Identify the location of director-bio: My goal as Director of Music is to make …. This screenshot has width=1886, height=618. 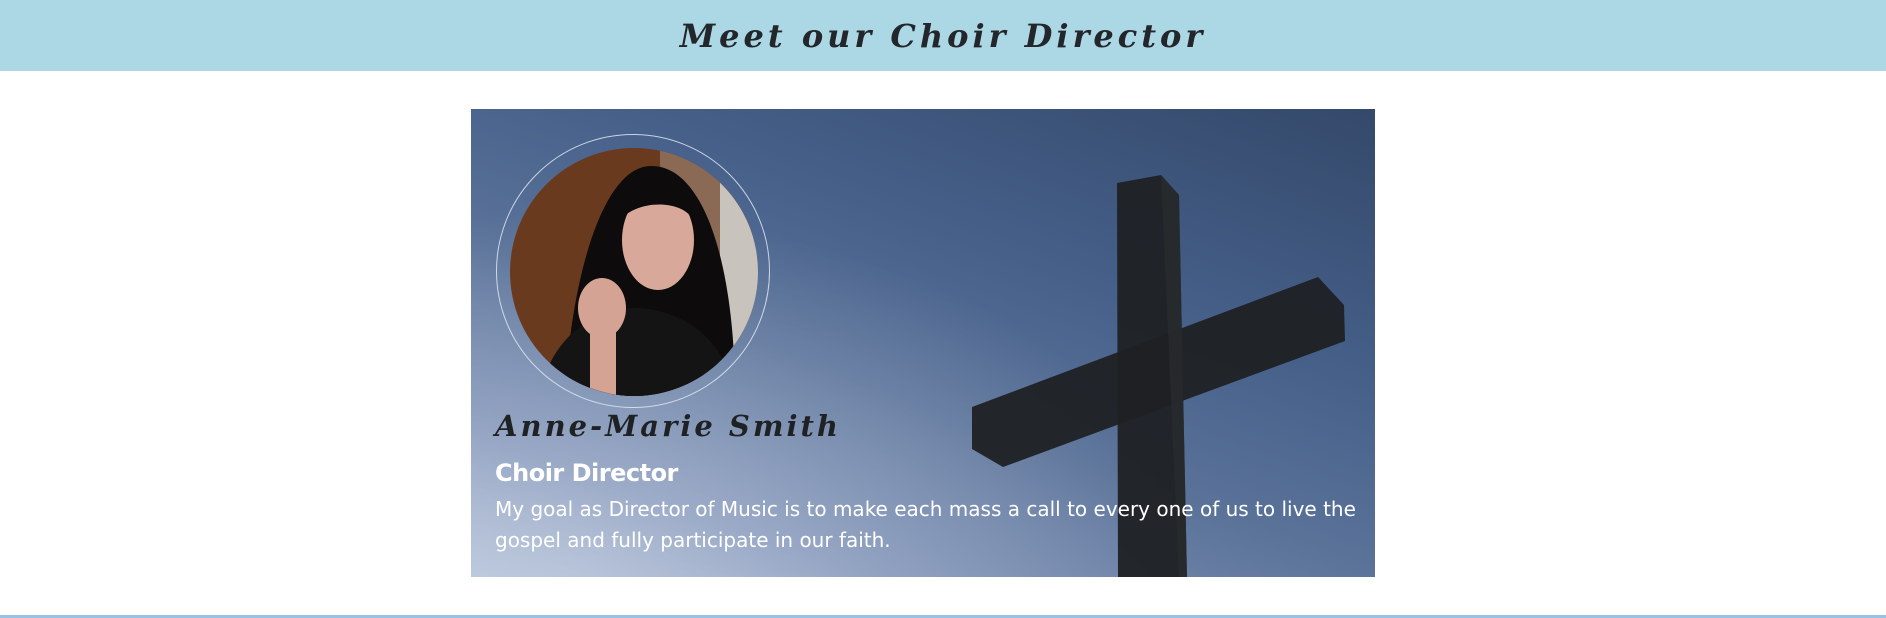
(925, 524).